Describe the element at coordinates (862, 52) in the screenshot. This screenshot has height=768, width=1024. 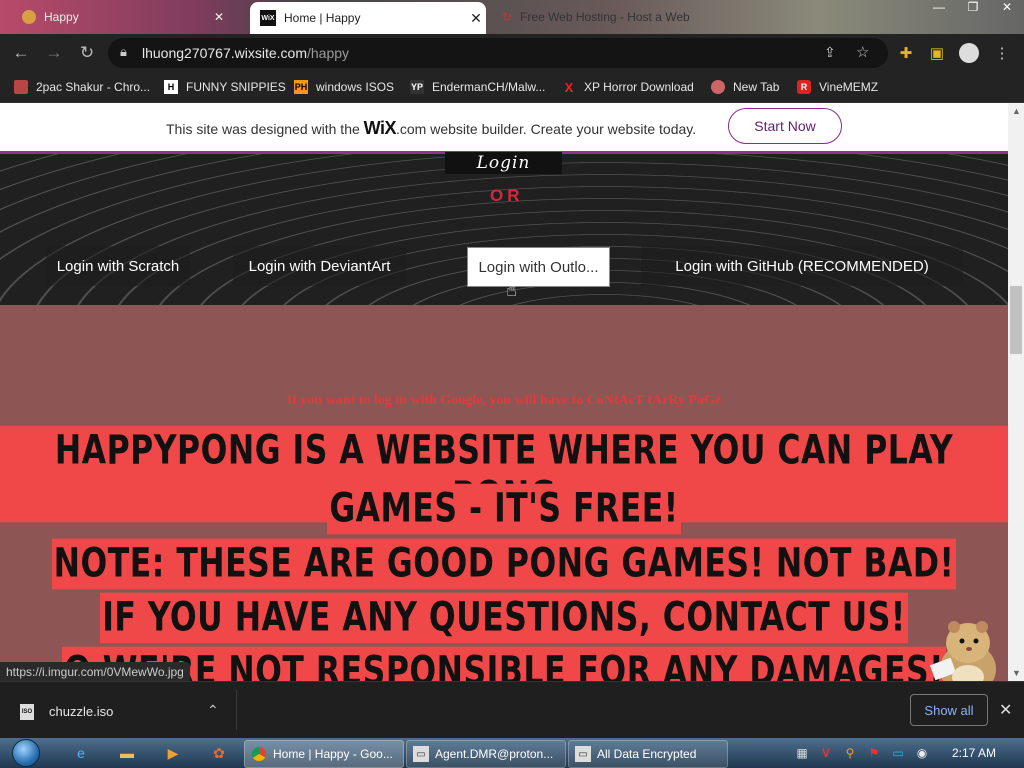
I see `bookmark-star-icon: ☆` at that location.